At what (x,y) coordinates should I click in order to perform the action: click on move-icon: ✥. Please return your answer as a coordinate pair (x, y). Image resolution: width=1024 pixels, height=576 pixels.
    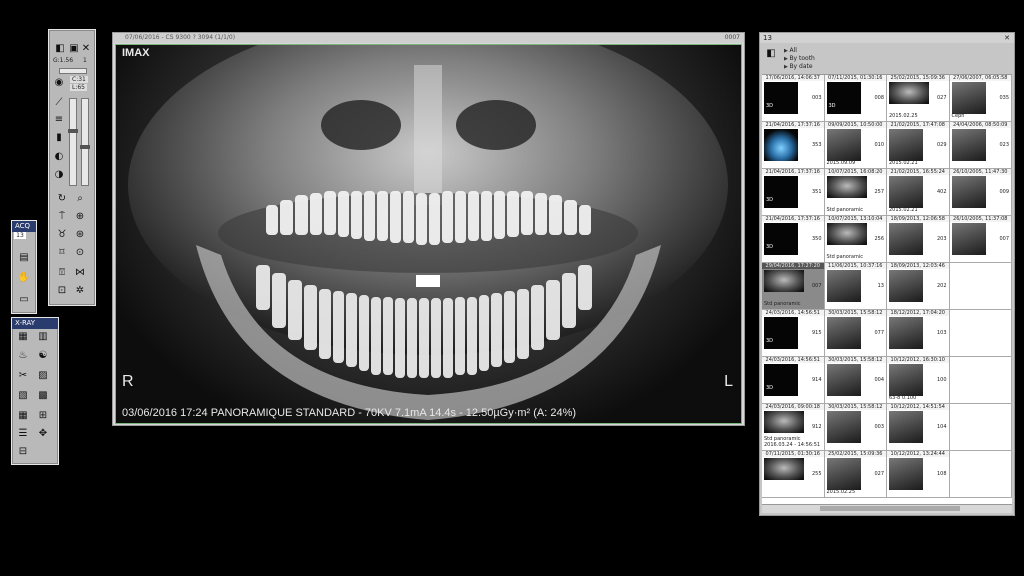
    Looking at the image, I should click on (43, 433).